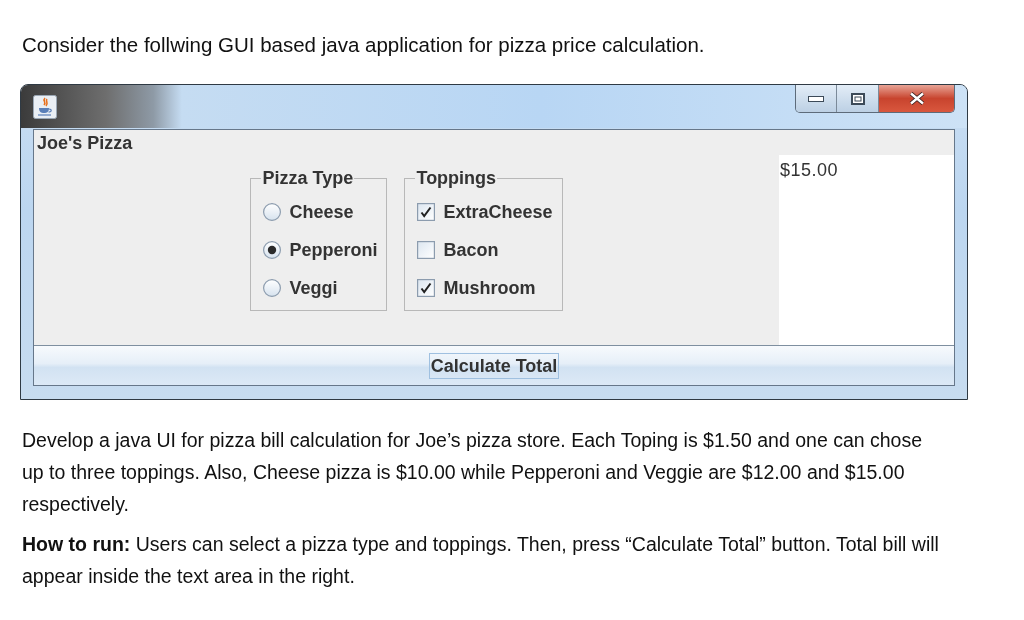 This screenshot has width=1024, height=620. I want to click on minimize-button, so click(816, 98).